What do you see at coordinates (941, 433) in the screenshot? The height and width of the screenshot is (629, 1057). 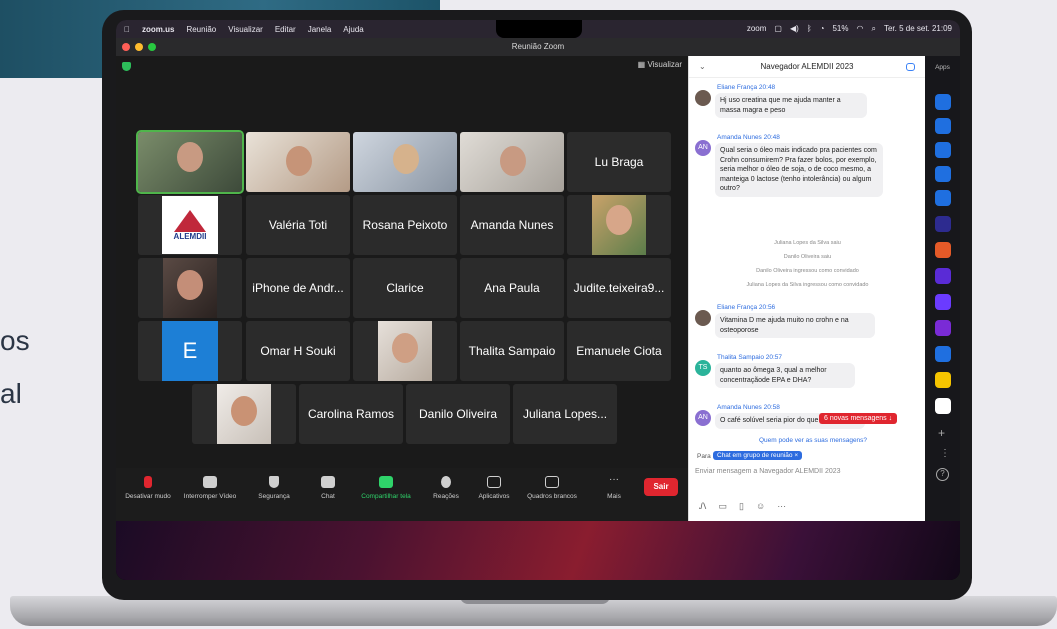 I see `add-app-icon: +` at bounding box center [941, 433].